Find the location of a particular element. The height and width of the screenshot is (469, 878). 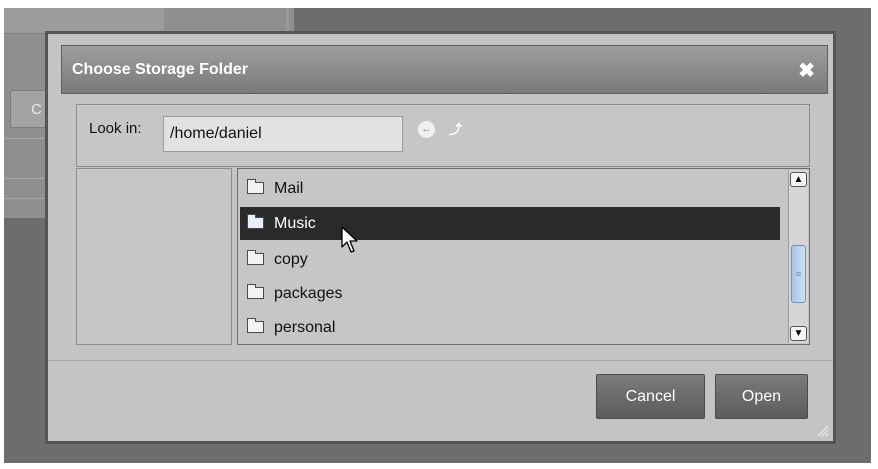

look-in-bar: Look in: ← ⤴ is located at coordinates (443, 135).